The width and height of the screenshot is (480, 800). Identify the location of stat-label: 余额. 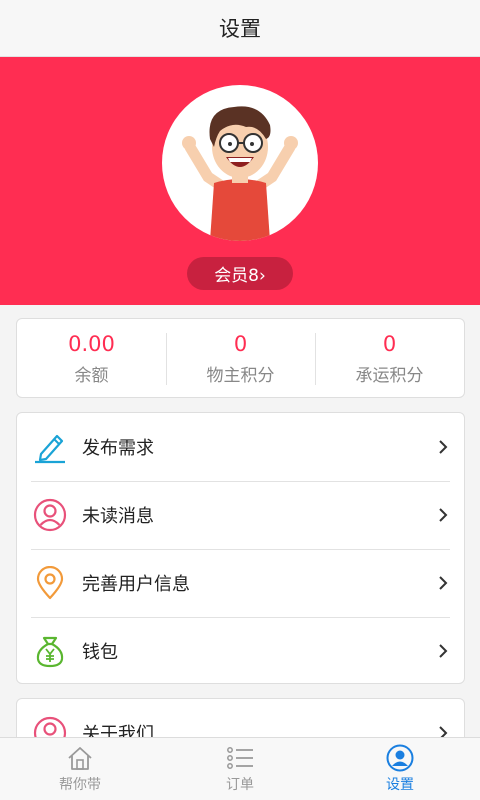
(91, 375).